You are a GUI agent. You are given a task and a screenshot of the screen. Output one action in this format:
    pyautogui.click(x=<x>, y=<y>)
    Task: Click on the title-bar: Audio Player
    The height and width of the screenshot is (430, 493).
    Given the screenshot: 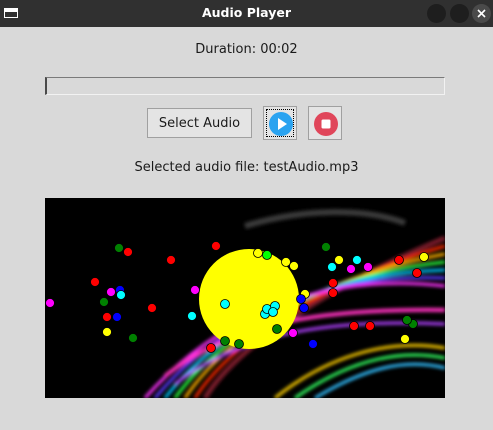 What is the action you would take?
    pyautogui.click(x=246, y=13)
    